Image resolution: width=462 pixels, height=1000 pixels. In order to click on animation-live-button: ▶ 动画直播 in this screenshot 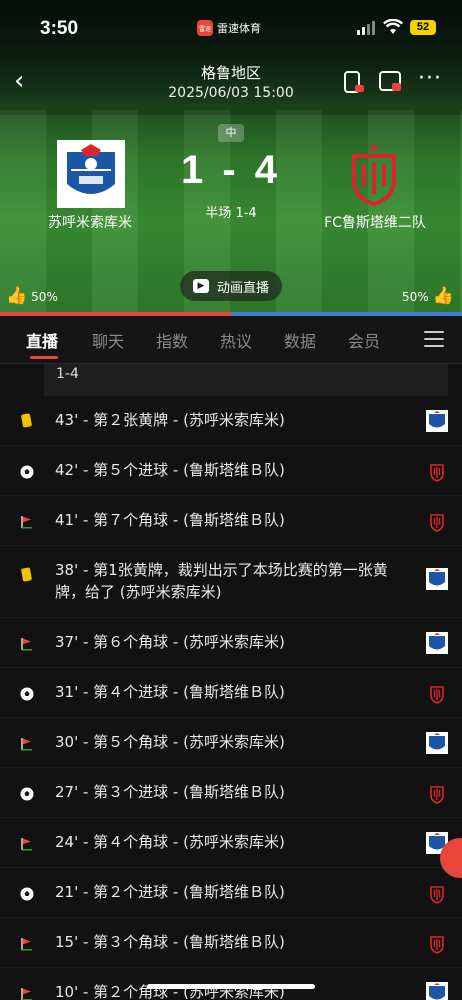, I will do `click(231, 286)`.